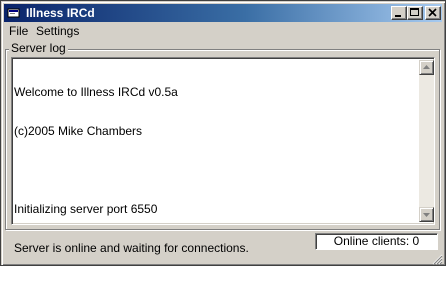  What do you see at coordinates (437, 259) in the screenshot?
I see `resize-grip-icon` at bounding box center [437, 259].